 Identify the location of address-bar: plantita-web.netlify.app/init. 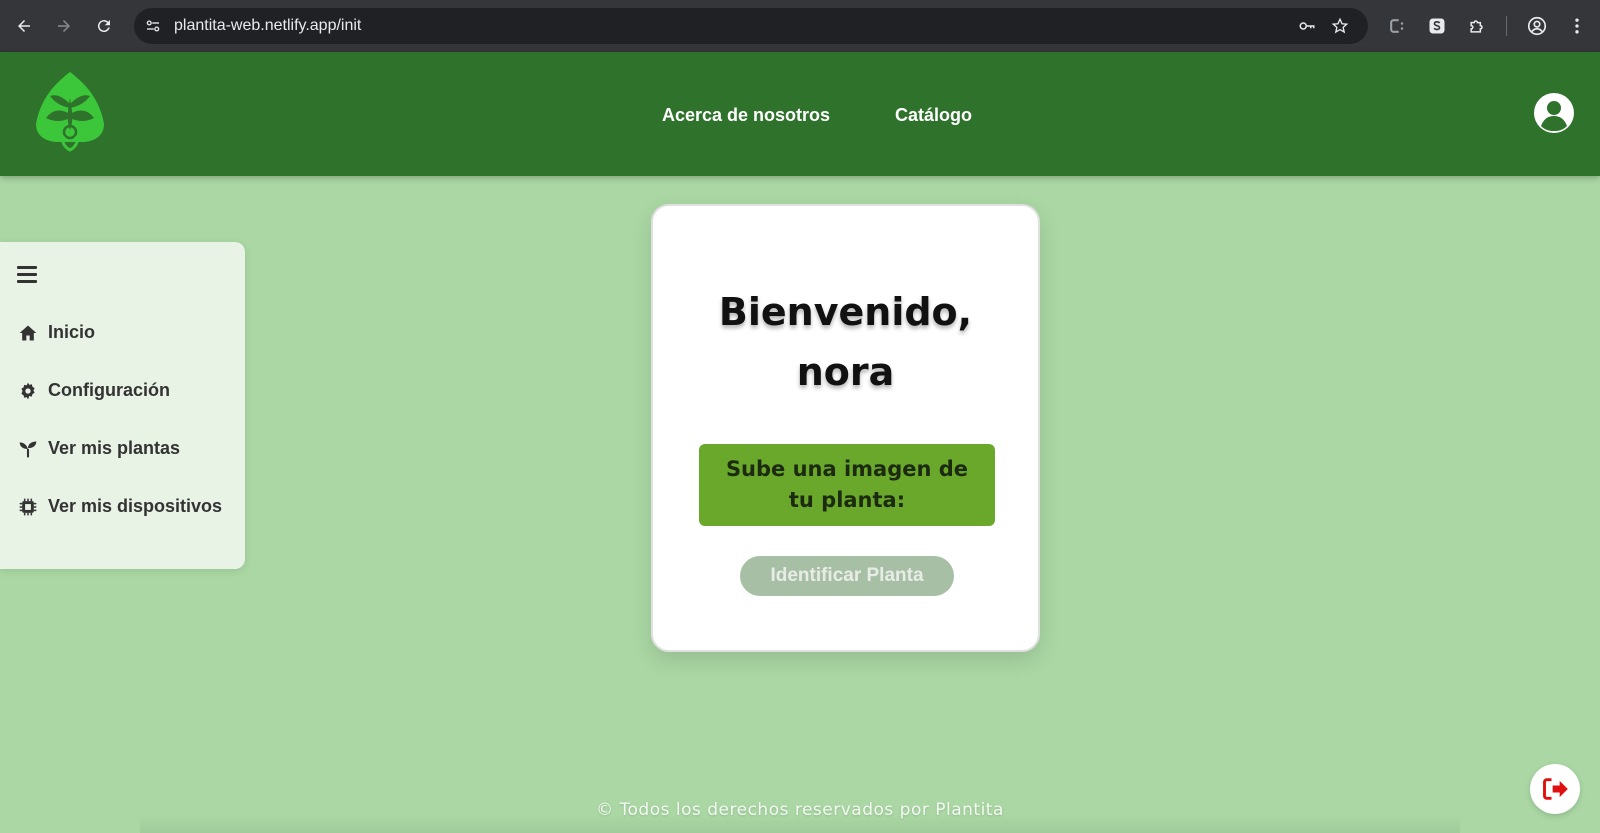
(751, 26).